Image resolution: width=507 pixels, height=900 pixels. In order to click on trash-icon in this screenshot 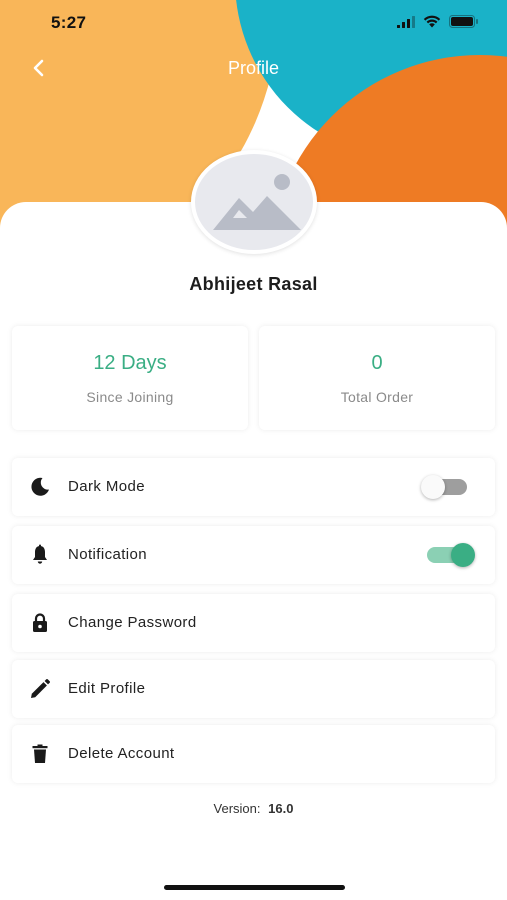, I will do `click(40, 754)`.